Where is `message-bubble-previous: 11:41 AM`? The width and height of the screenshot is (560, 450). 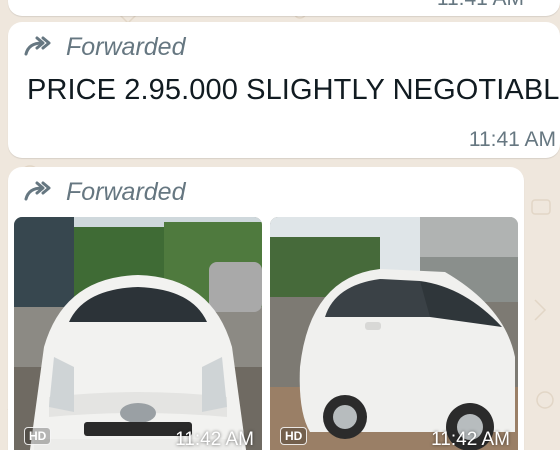
message-bubble-previous: 11:41 AM is located at coordinates (284, 8).